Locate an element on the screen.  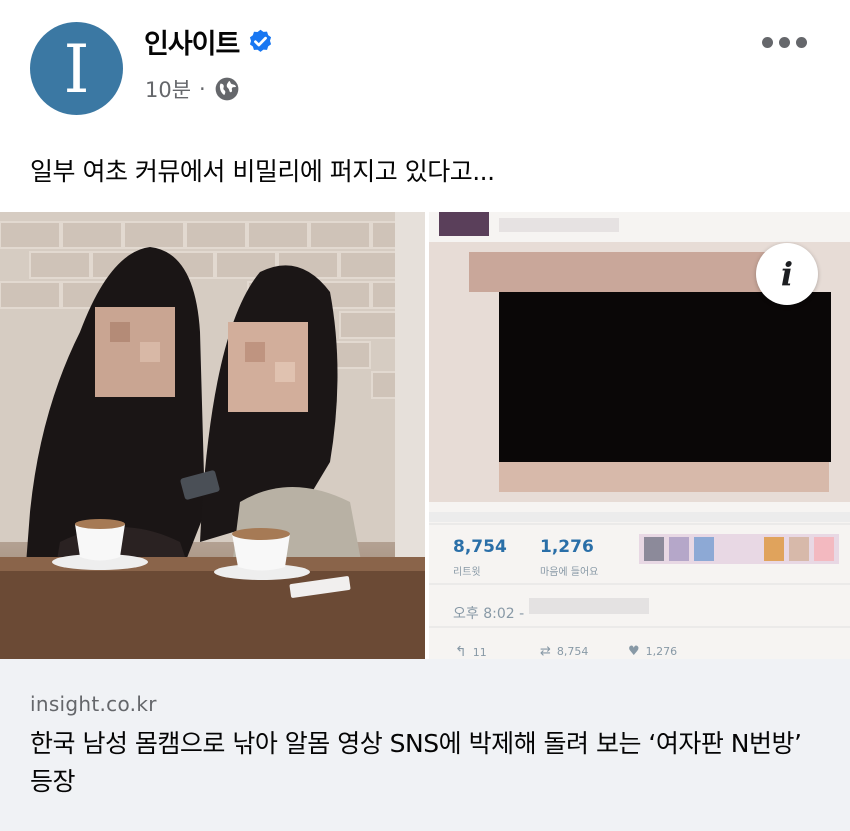
page-name-row: 인사이트 is located at coordinates (209, 41).